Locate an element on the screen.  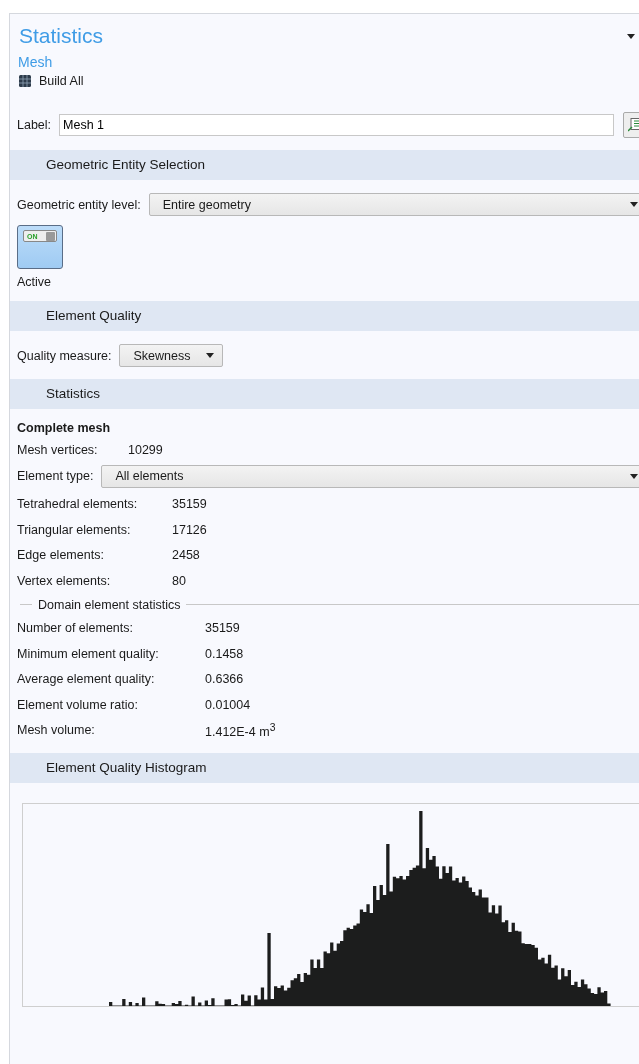
stat-label: Number of elements: is located at coordinates (76, 628).